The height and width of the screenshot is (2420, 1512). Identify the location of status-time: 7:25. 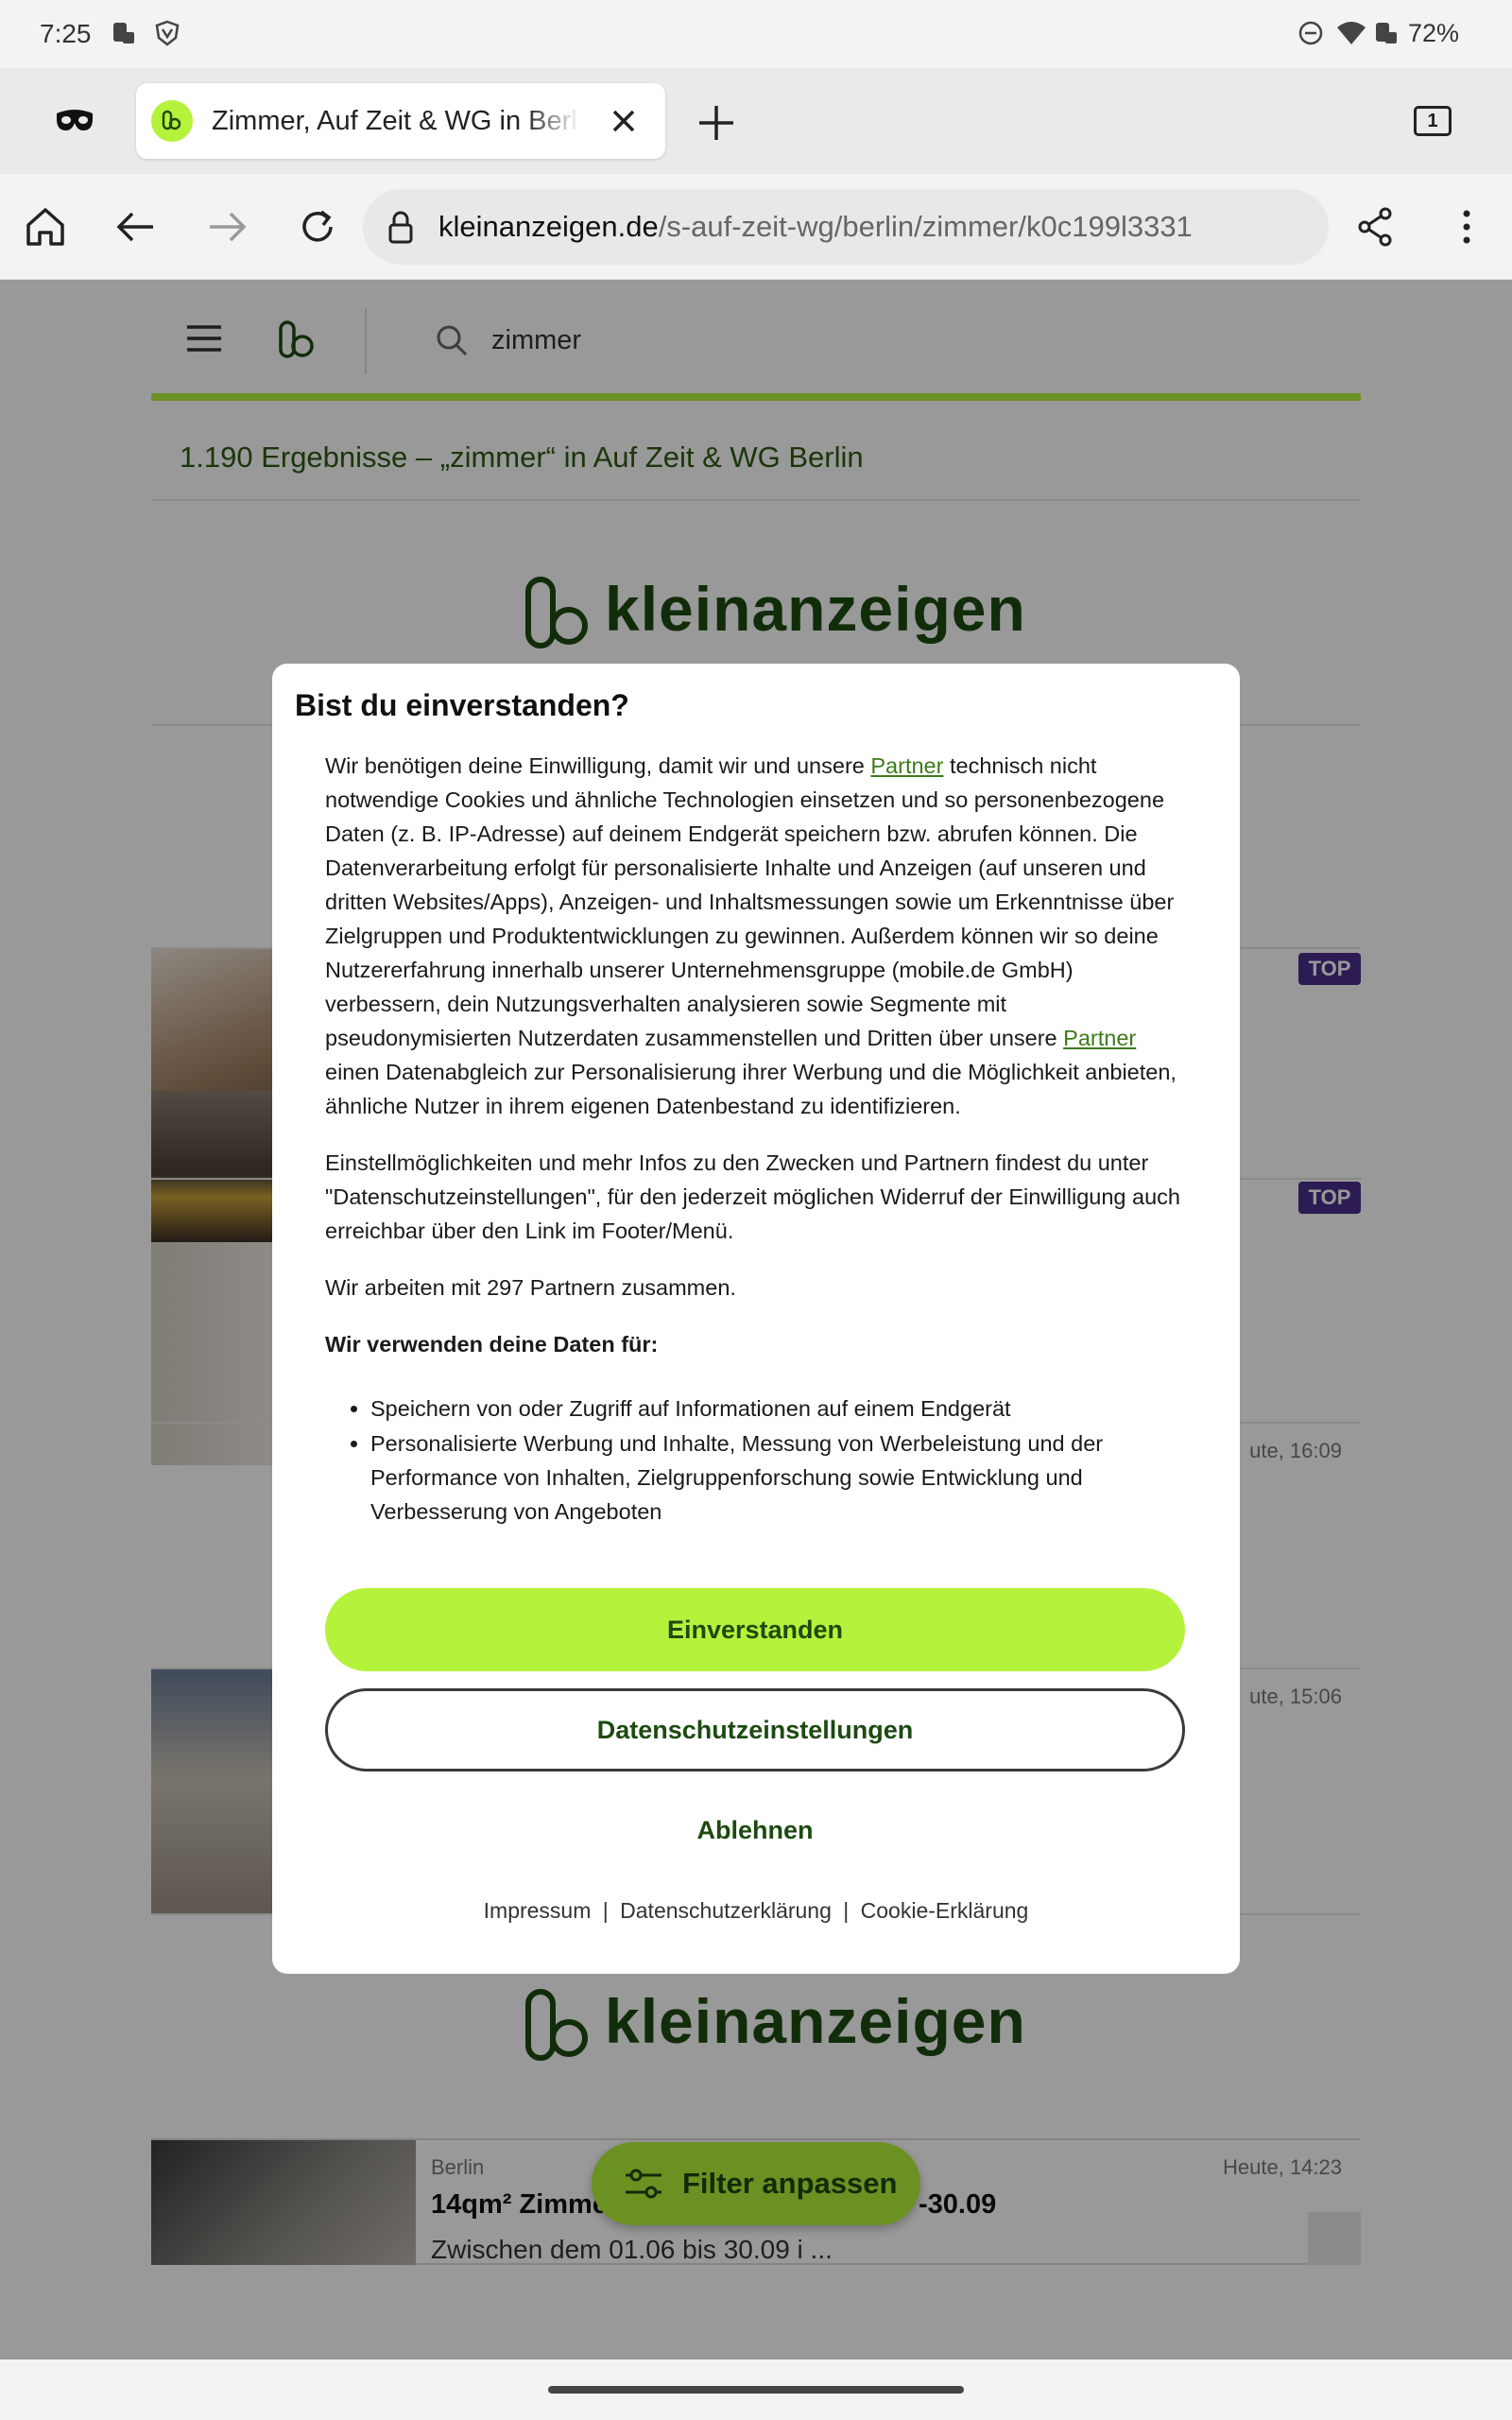
(66, 33).